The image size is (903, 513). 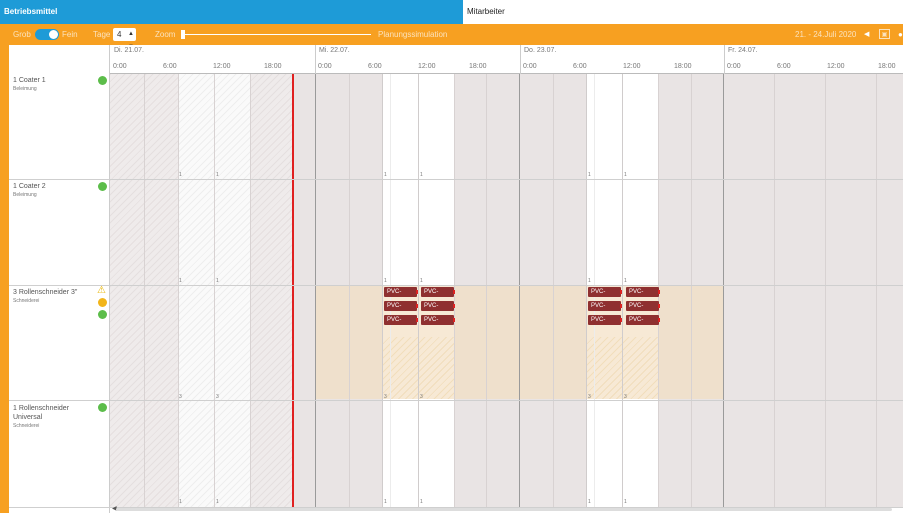 What do you see at coordinates (102, 302) in the screenshot?
I see `status-yellow-icon` at bounding box center [102, 302].